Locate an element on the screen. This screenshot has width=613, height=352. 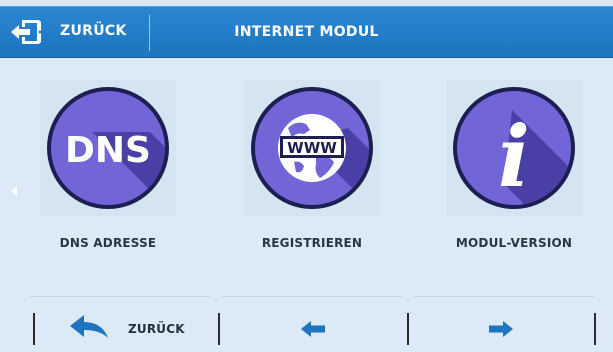
back-label: ZURÜCK is located at coordinates (93, 31).